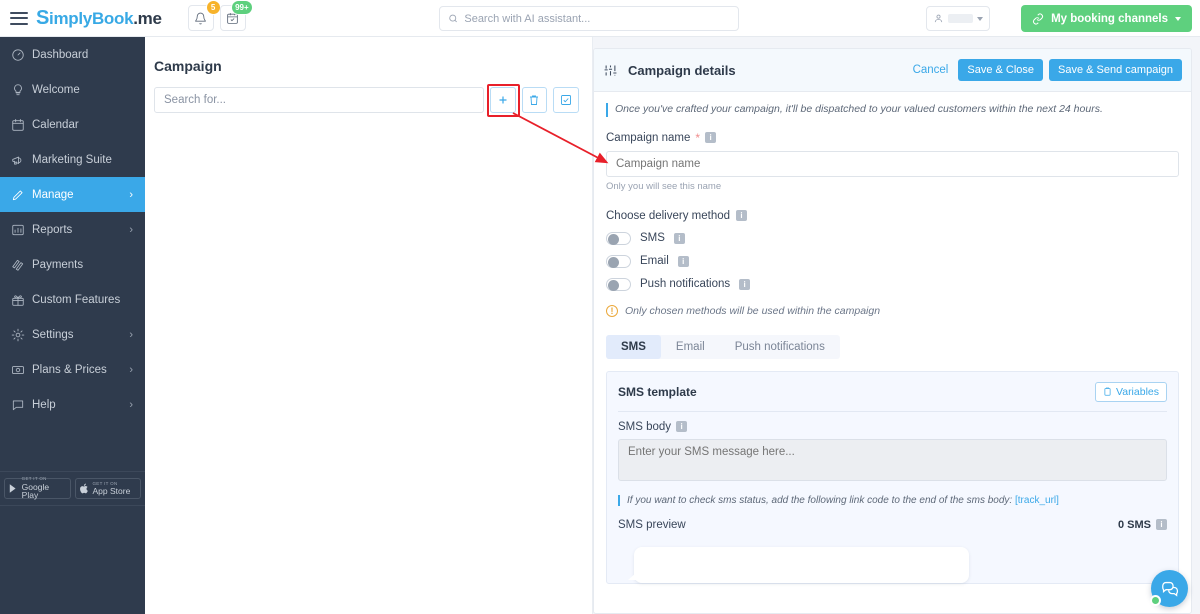 The width and height of the screenshot is (1200, 614). Describe the element at coordinates (111, 491) in the screenshot. I see `app-store-label: App Store` at that location.